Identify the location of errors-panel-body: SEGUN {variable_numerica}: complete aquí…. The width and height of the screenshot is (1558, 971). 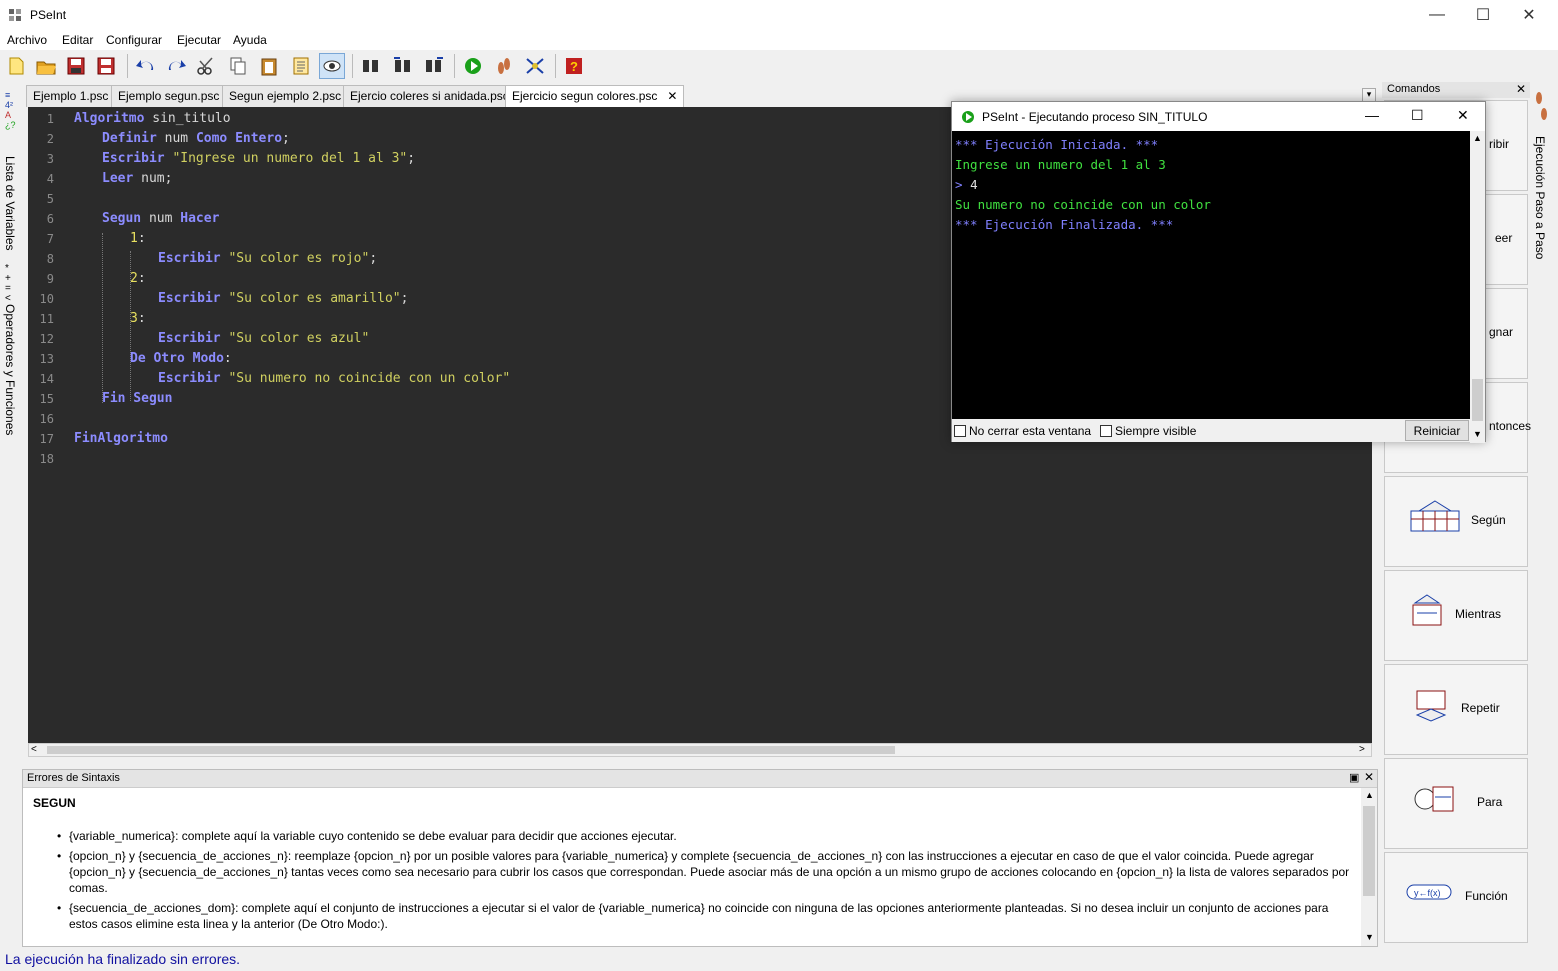
(693, 866).